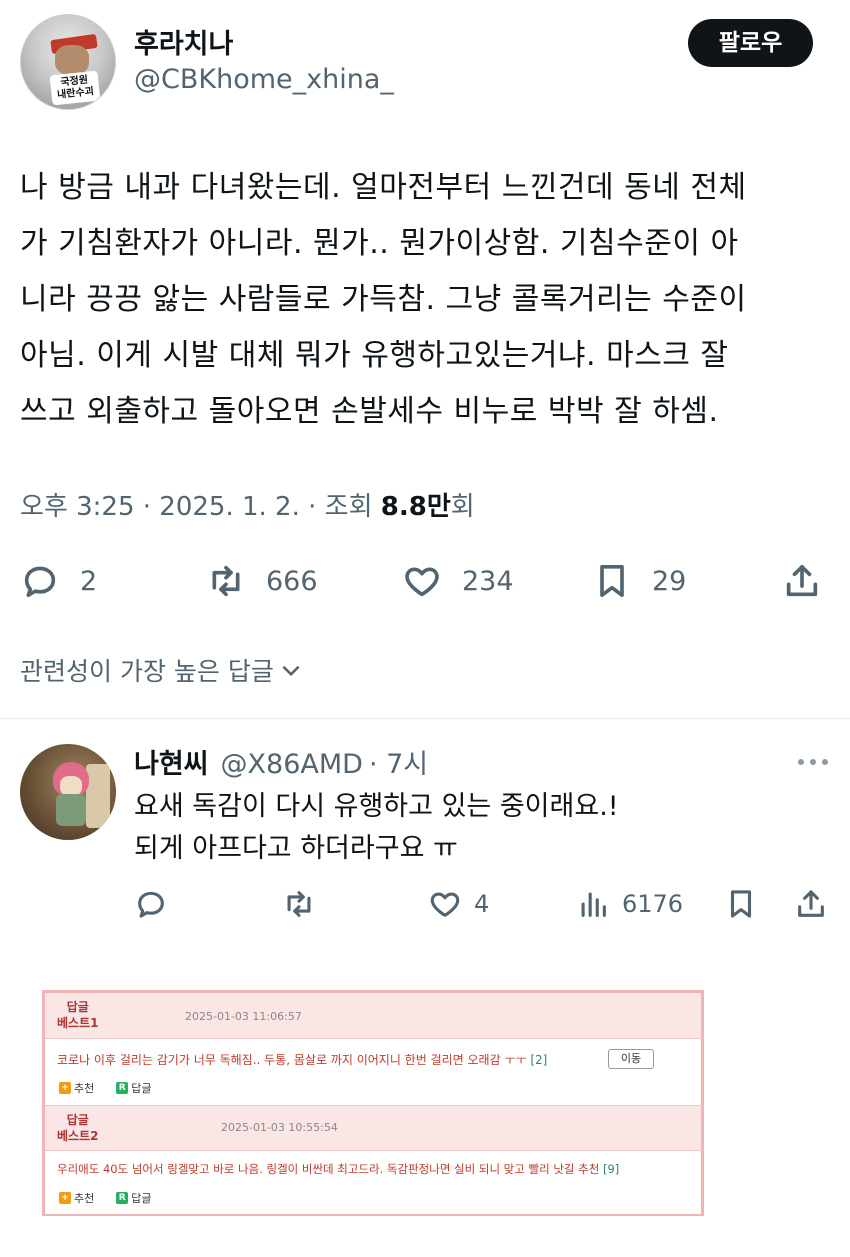  I want to click on avatar-face, so click(72, 60).